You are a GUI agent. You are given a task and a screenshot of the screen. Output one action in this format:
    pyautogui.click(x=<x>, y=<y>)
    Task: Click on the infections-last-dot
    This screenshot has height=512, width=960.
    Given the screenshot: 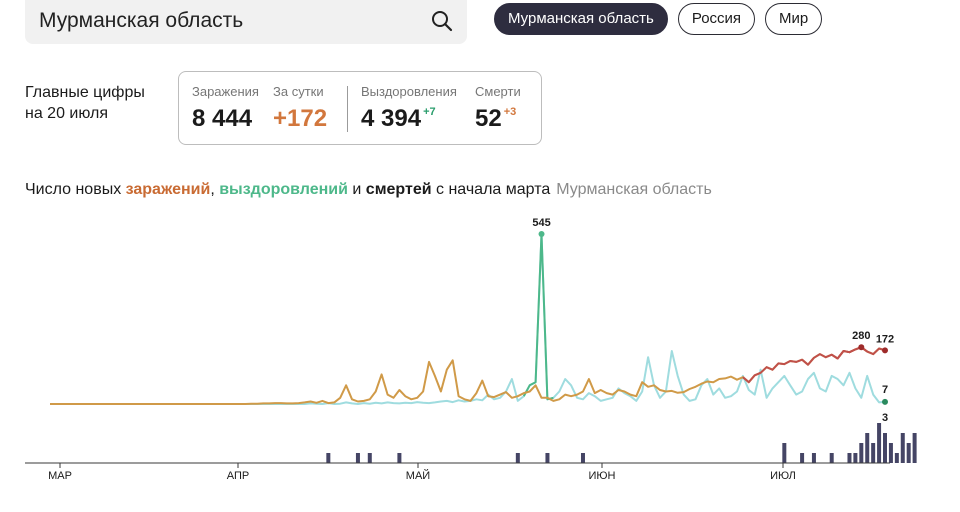 What is the action you would take?
    pyautogui.click(x=885, y=350)
    